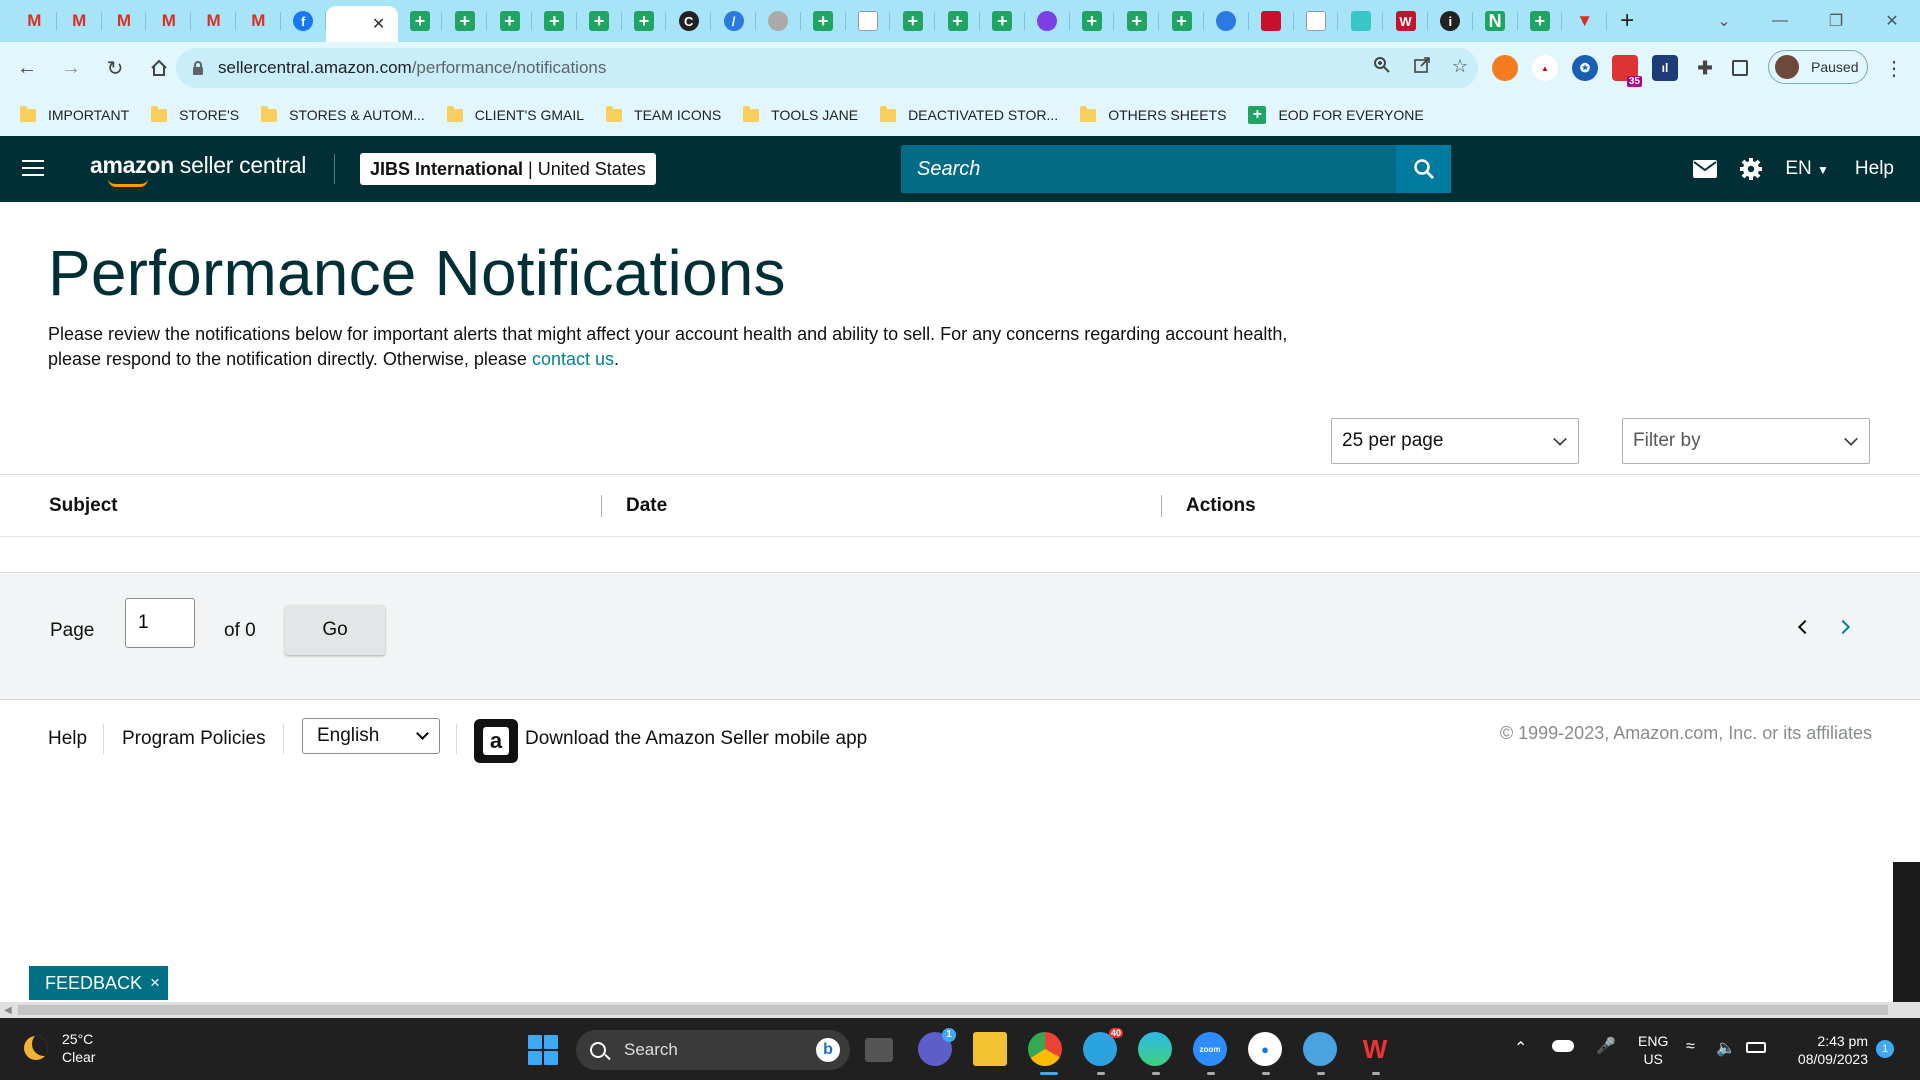  Describe the element at coordinates (115, 68) in the screenshot. I see `reload-button: ↻` at that location.